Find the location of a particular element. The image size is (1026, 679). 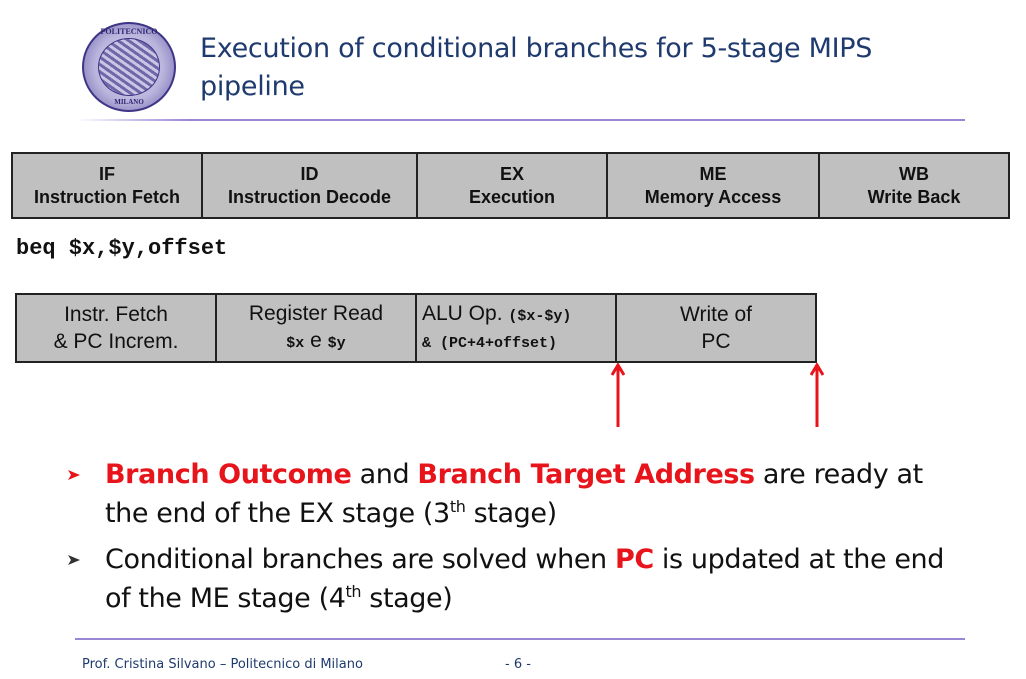

op-line: & PC Increm. is located at coordinates (116, 341).